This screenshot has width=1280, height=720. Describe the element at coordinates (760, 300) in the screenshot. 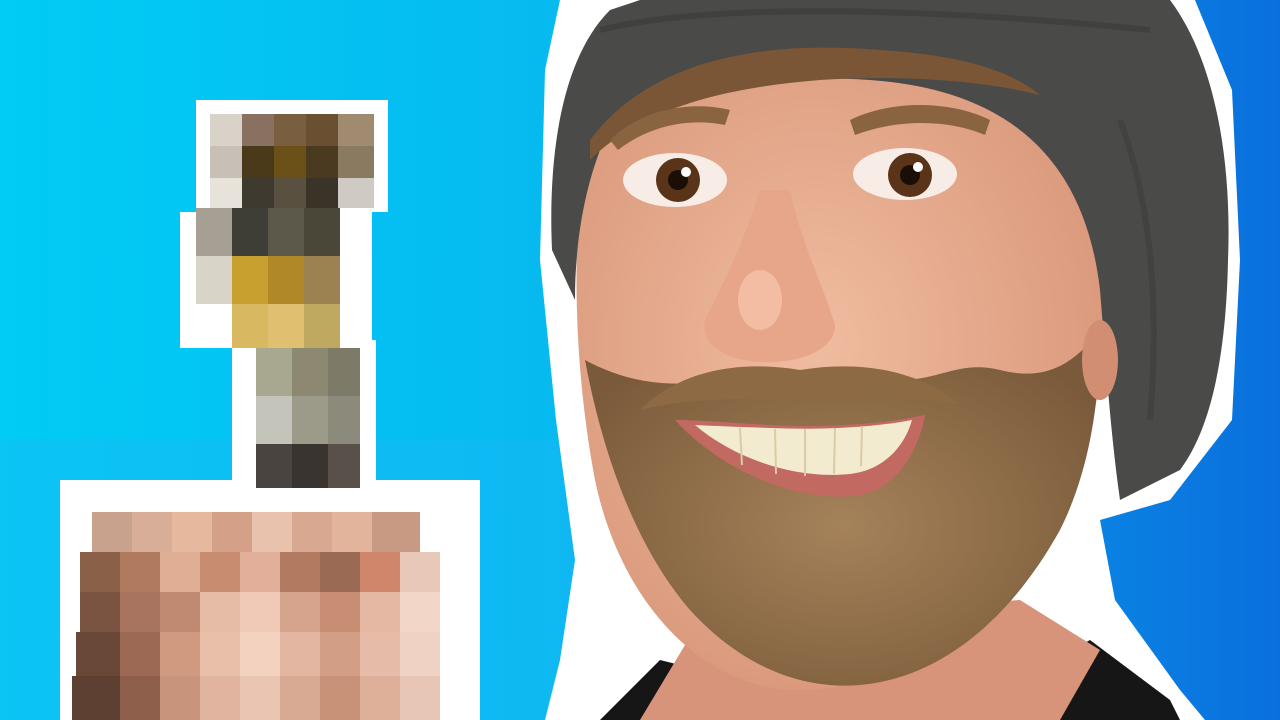

I see `nose-highlight` at that location.